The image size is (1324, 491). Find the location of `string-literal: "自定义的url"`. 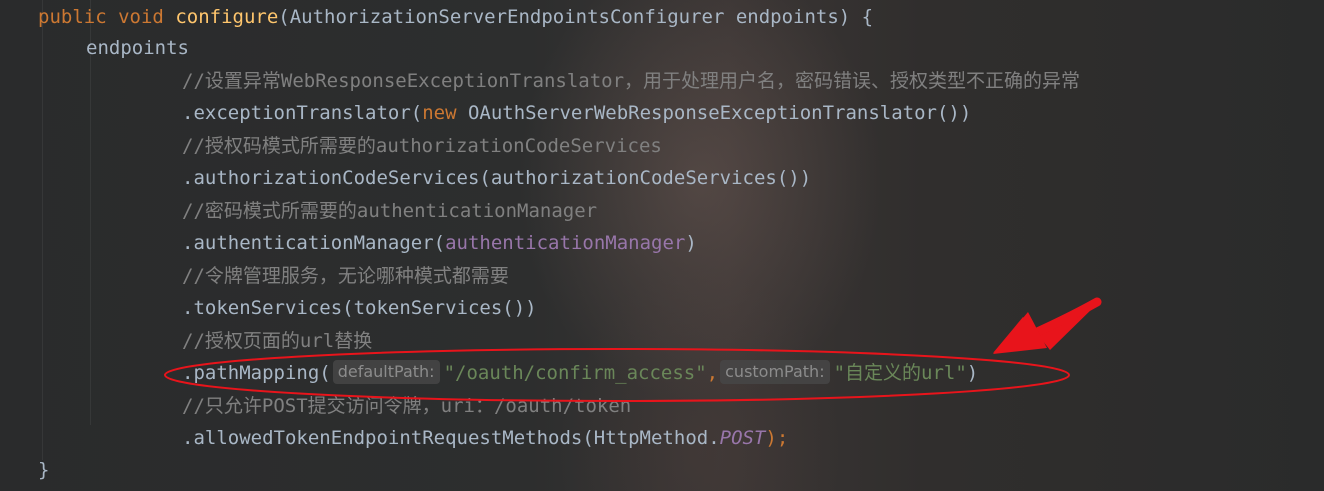

string-literal: "自定义的url" is located at coordinates (900, 373).